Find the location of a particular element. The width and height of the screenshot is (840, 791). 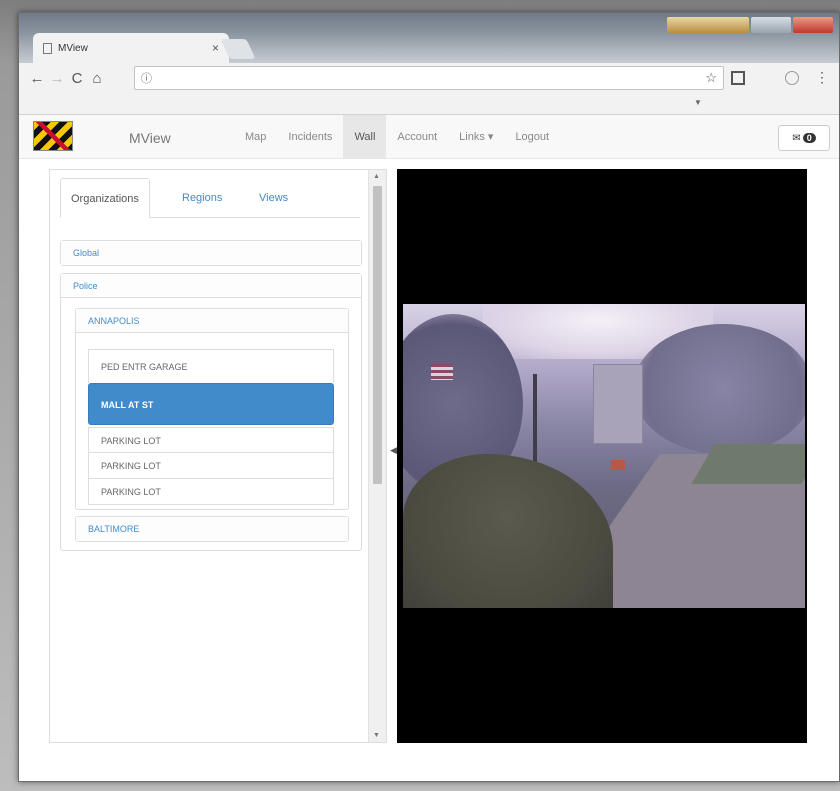

camera-item-selected: MALL AT ST is located at coordinates (211, 404).